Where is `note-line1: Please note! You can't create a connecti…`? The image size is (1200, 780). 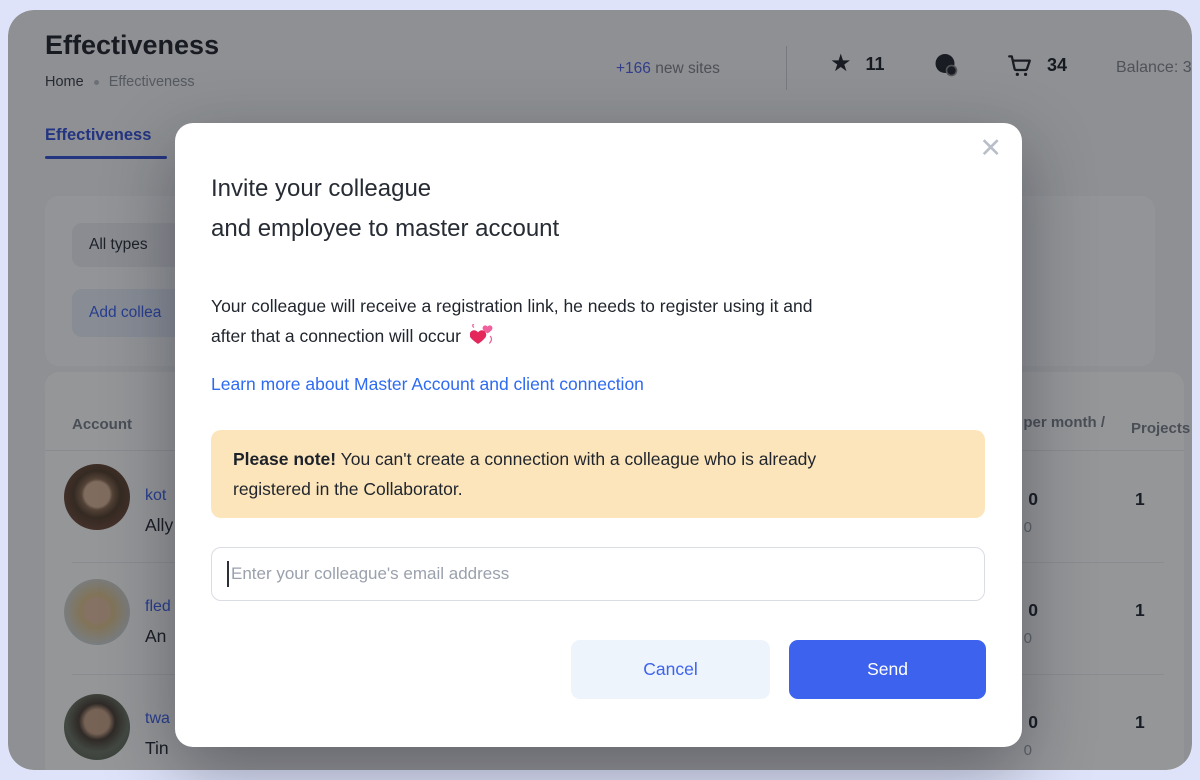
note-line1: Please note! You can't create a connecti… is located at coordinates (525, 459).